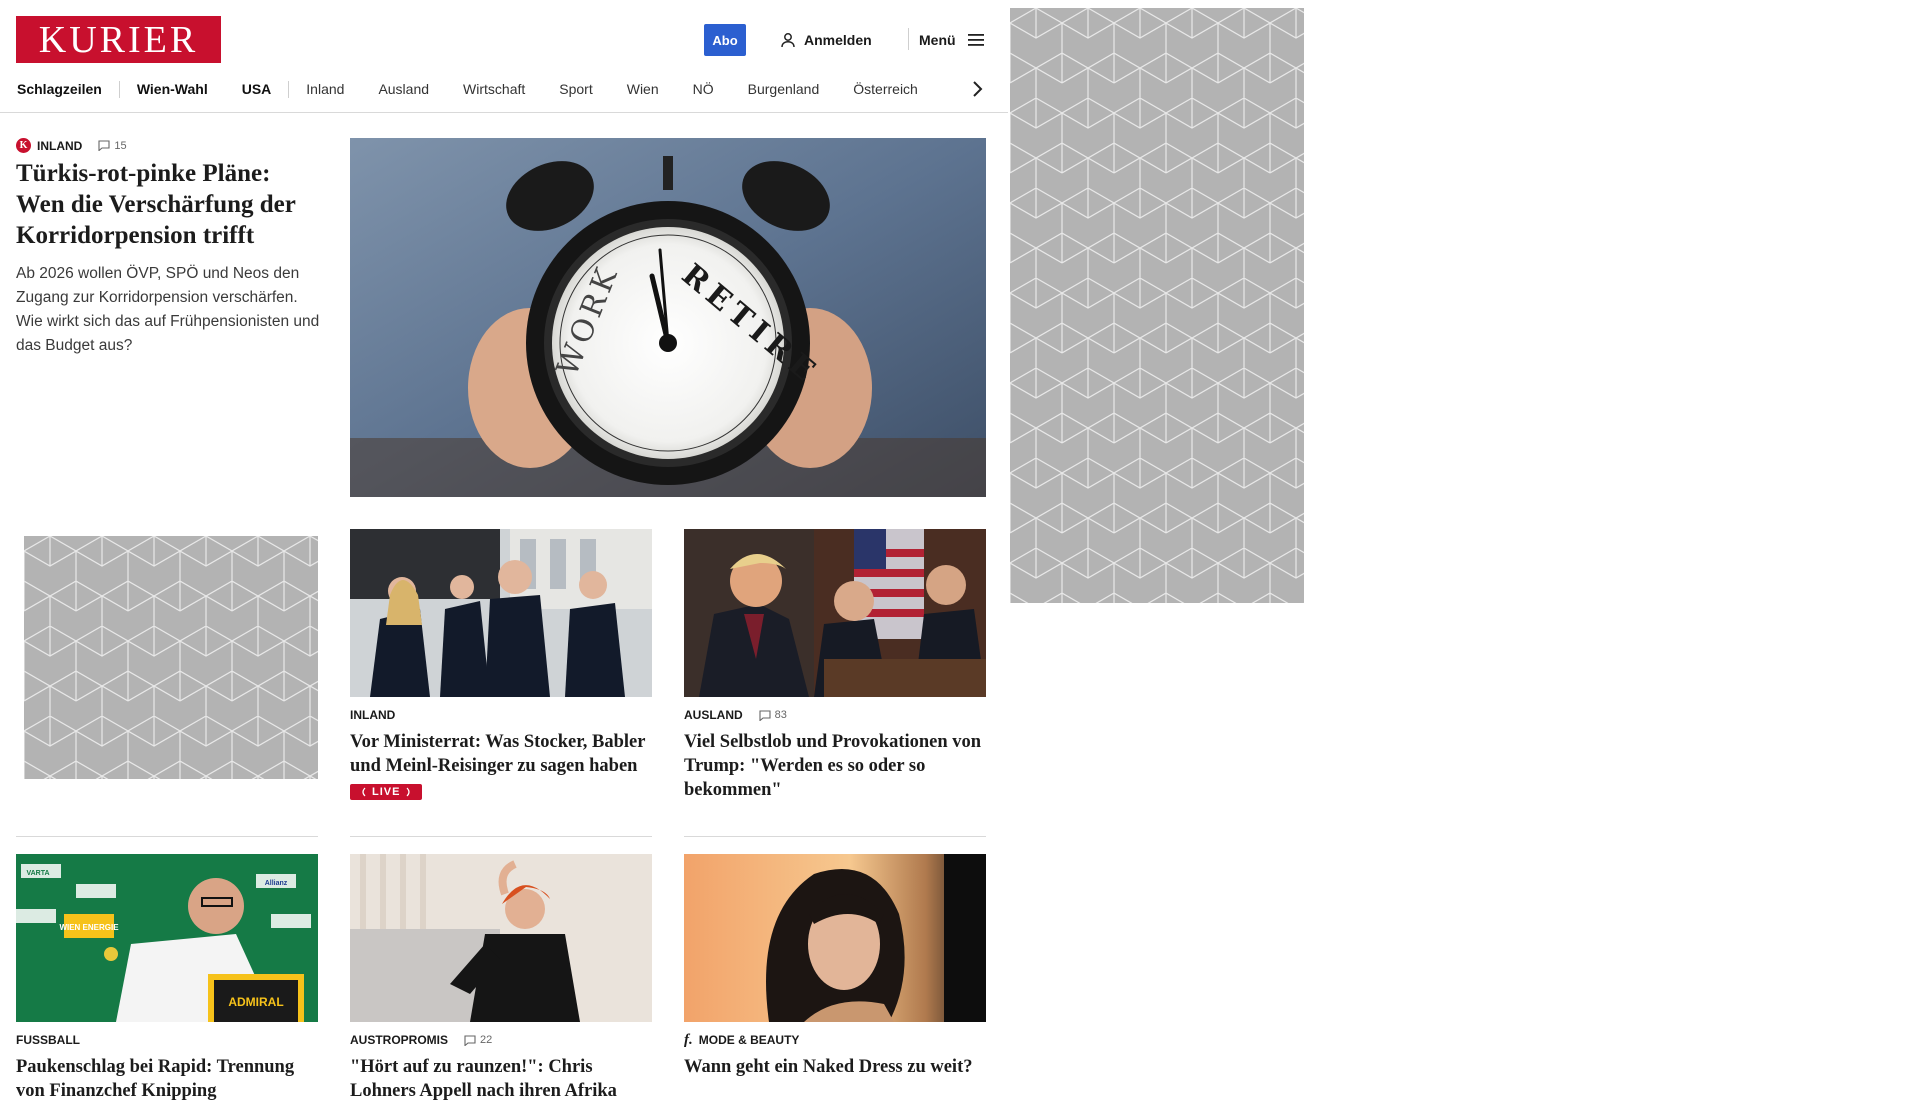 This screenshot has height=1103, width=1920. Describe the element at coordinates (486, 1040) in the screenshot. I see `article-comments: 22` at that location.